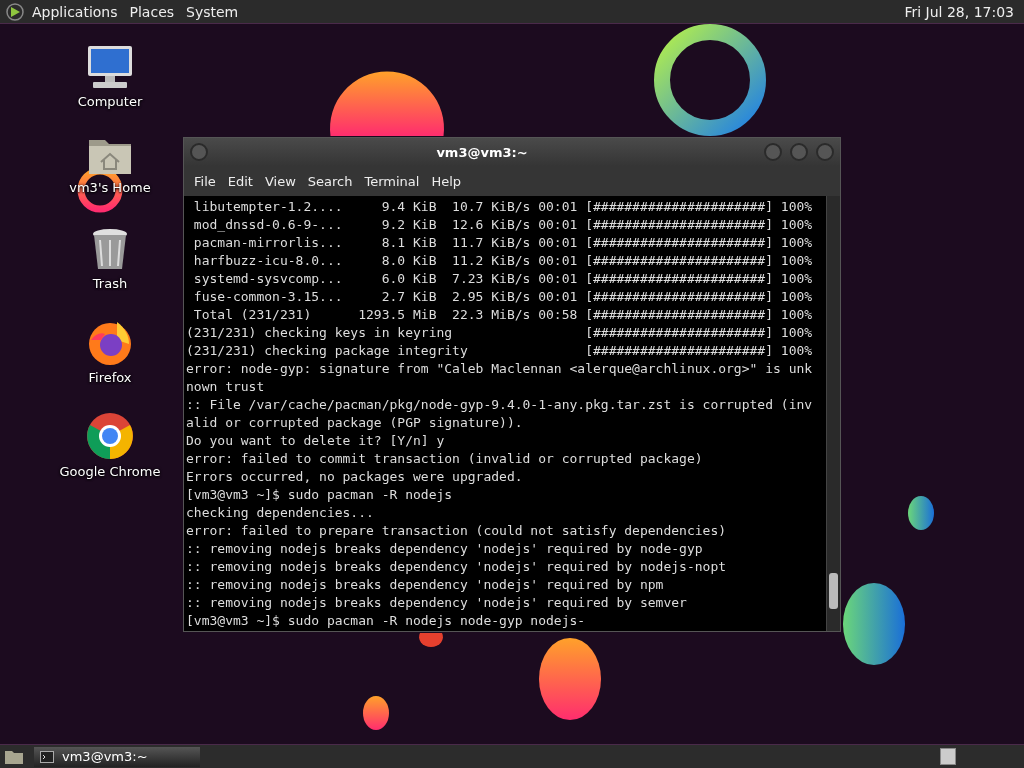 This screenshot has width=1024, height=768. Describe the element at coordinates (482, 152) in the screenshot. I see `window-title: vm3@vm3:~` at that location.